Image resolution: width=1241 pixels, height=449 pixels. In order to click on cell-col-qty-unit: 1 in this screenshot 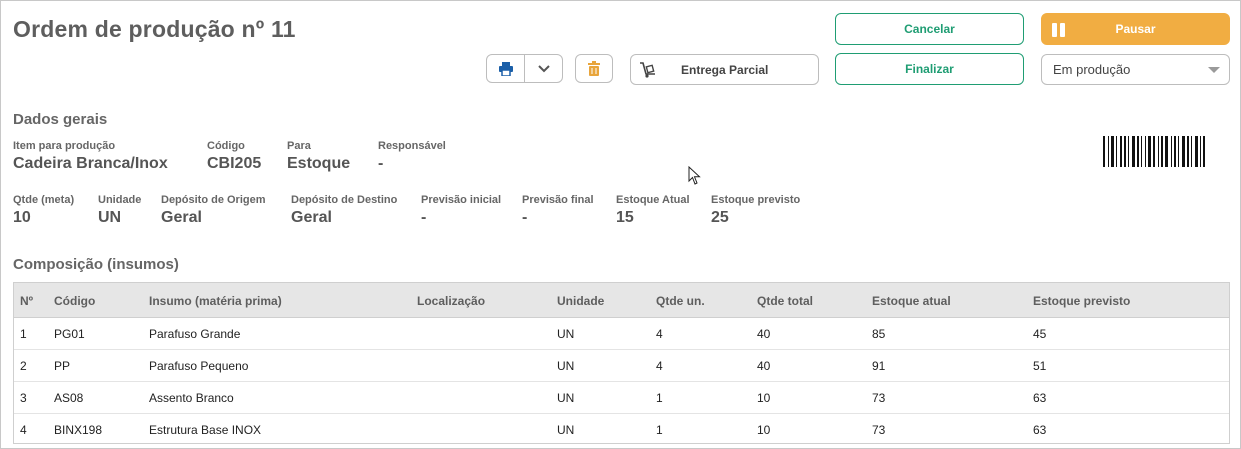, I will do `click(659, 398)`.